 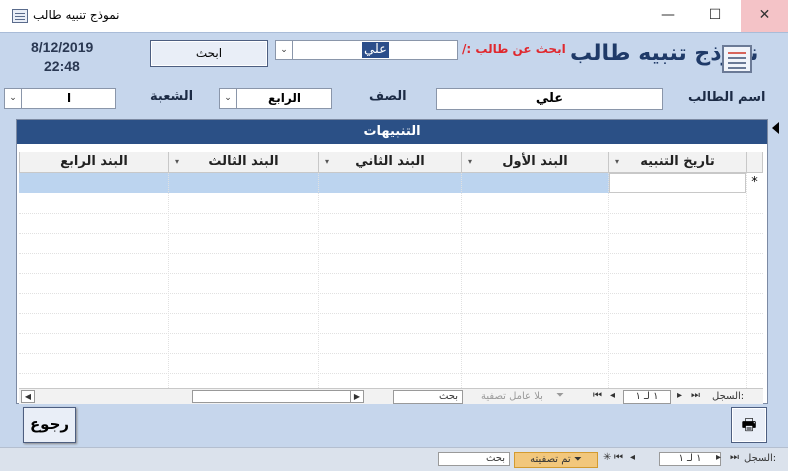 I want to click on column-header-item2: ▾ البند الثاني, so click(x=390, y=162).